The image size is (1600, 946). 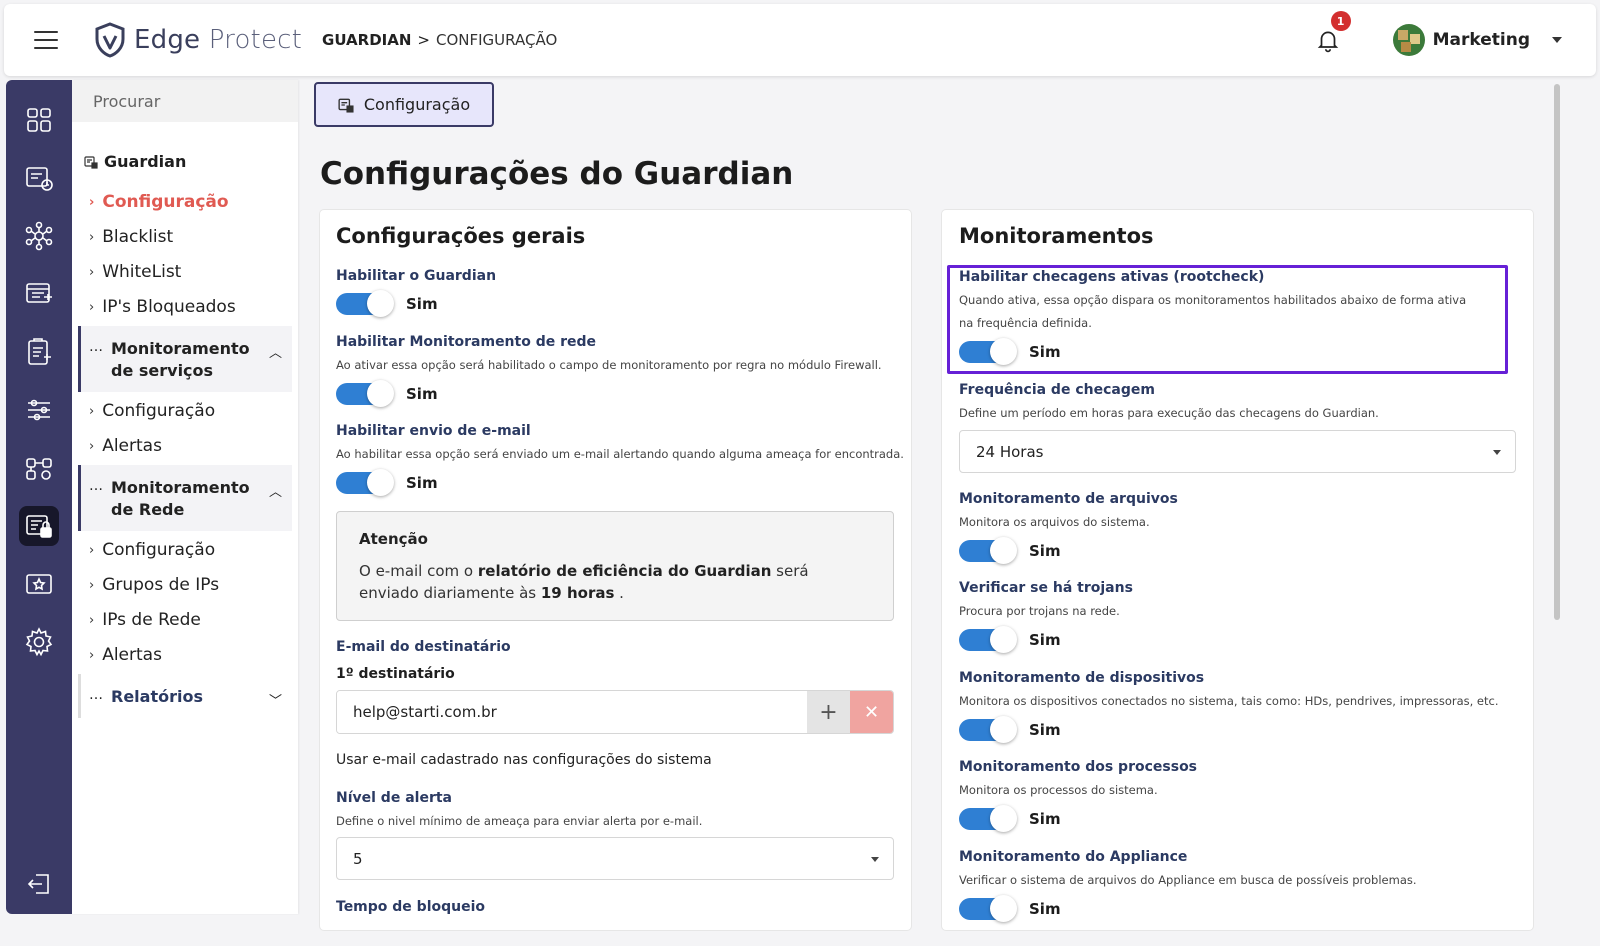 What do you see at coordinates (162, 307) in the screenshot?
I see `sidebar-item-ips-bloqueados: › IP's Bloqueados` at bounding box center [162, 307].